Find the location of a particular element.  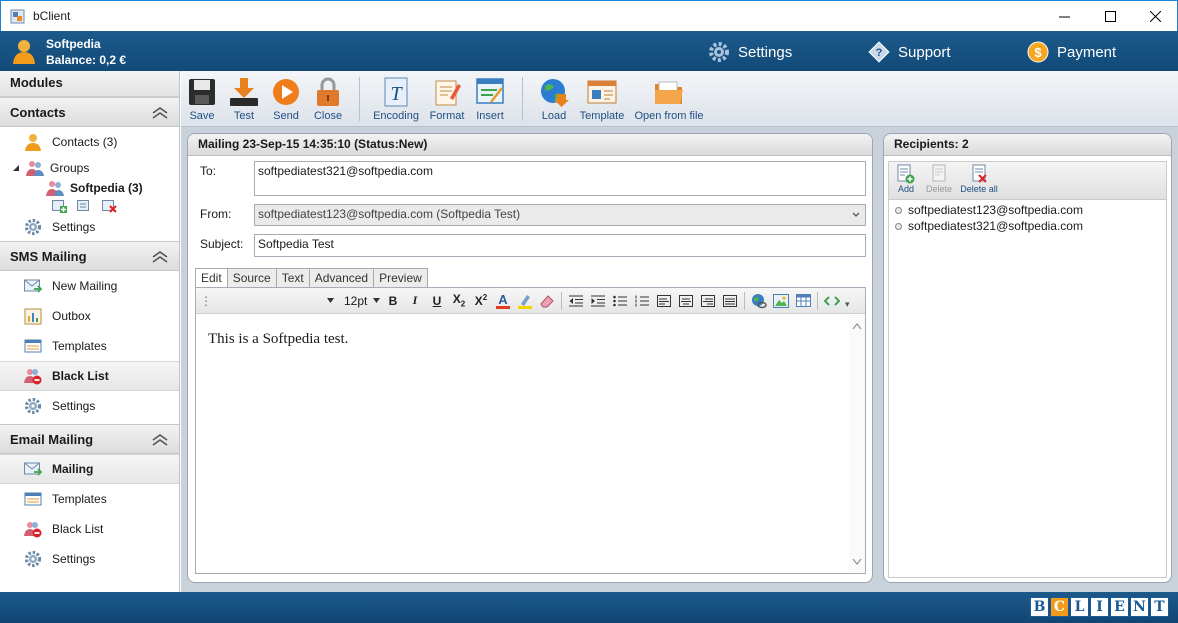

outdent-icon is located at coordinates (576, 300).